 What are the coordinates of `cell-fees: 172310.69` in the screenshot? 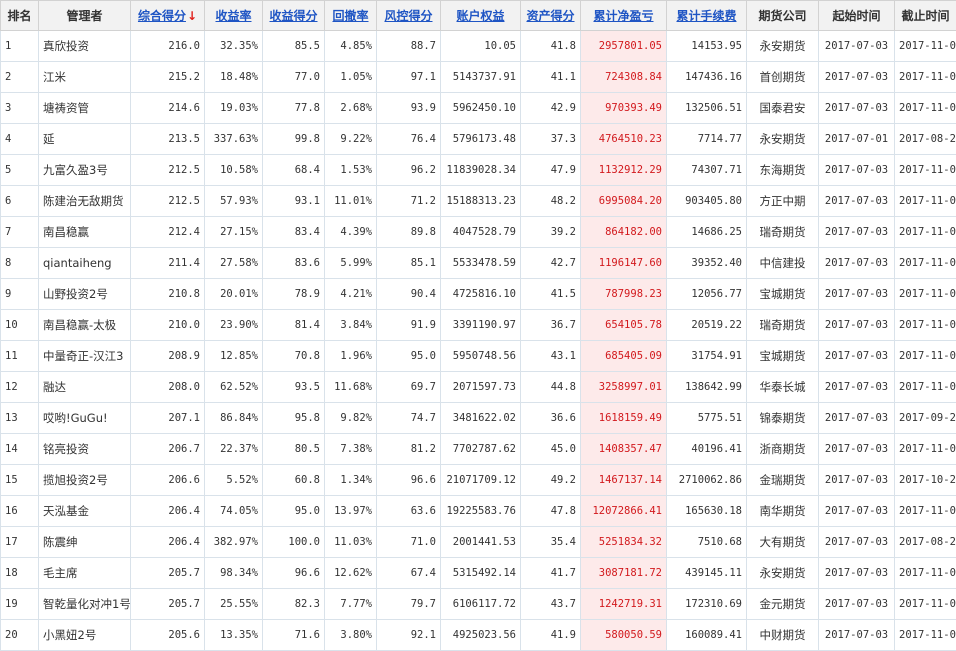 It's located at (707, 604).